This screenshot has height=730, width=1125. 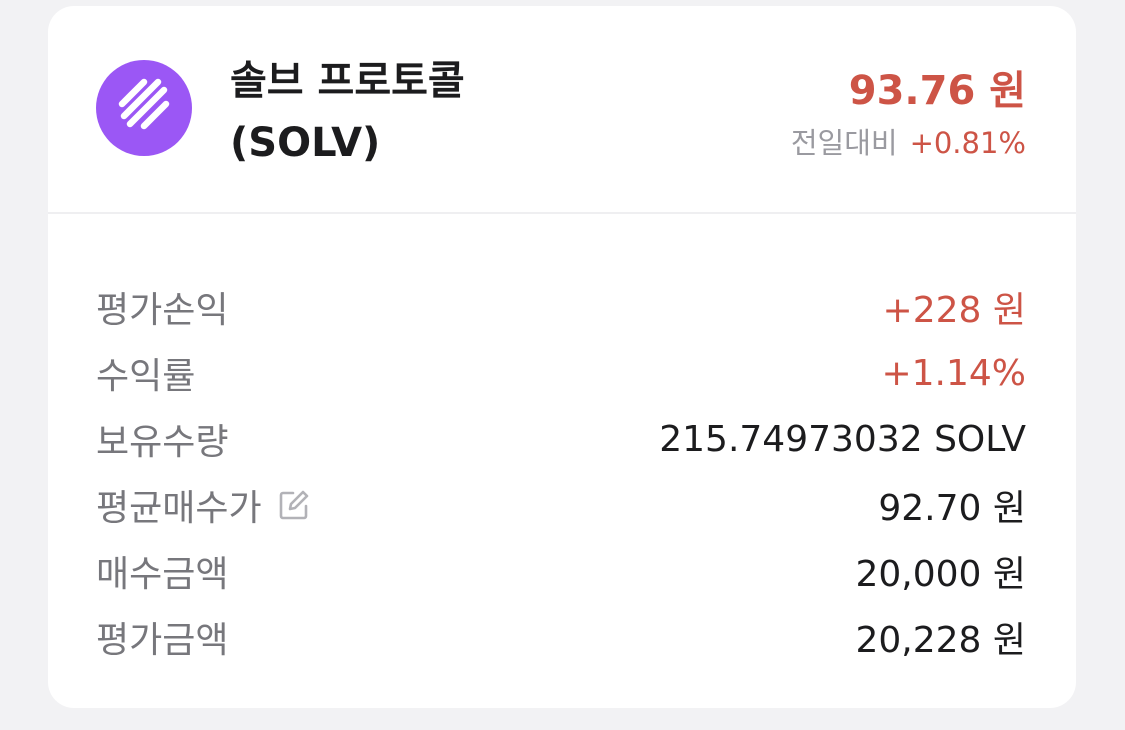 I want to click on row-label: 평균매수가, so click(x=179, y=508).